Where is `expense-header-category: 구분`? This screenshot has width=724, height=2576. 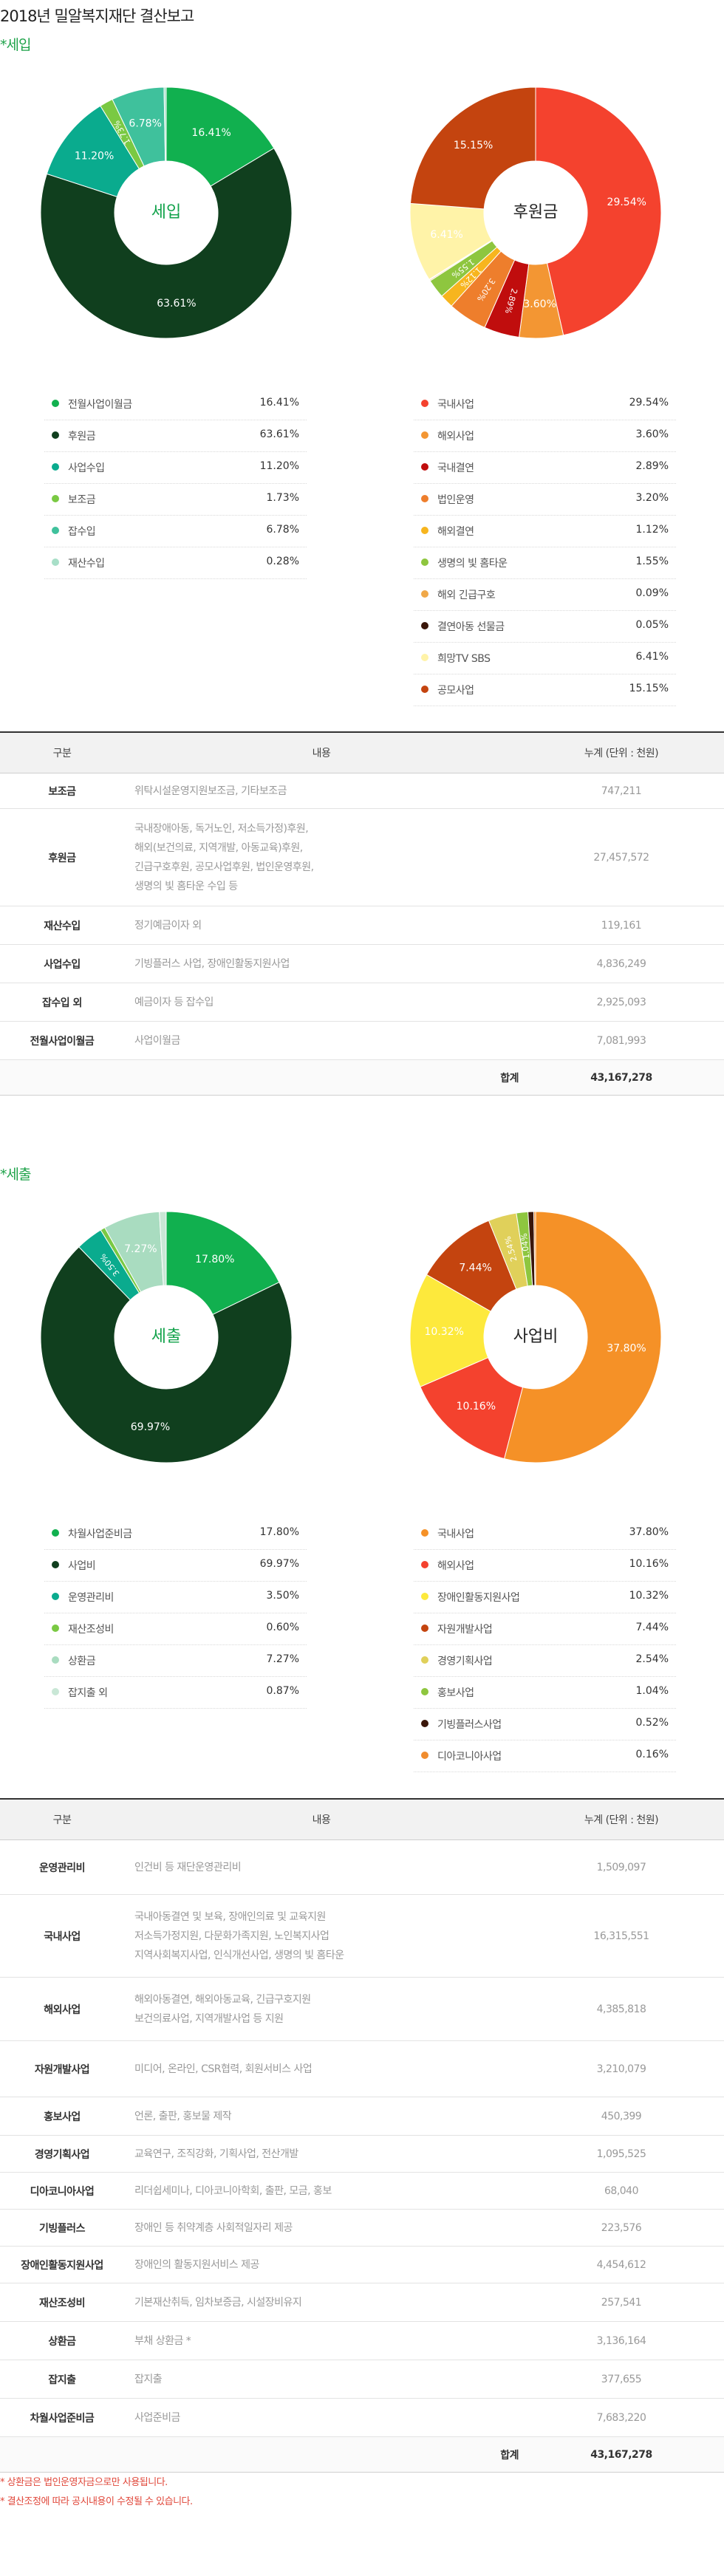
expense-header-category: 구분 is located at coordinates (62, 1819).